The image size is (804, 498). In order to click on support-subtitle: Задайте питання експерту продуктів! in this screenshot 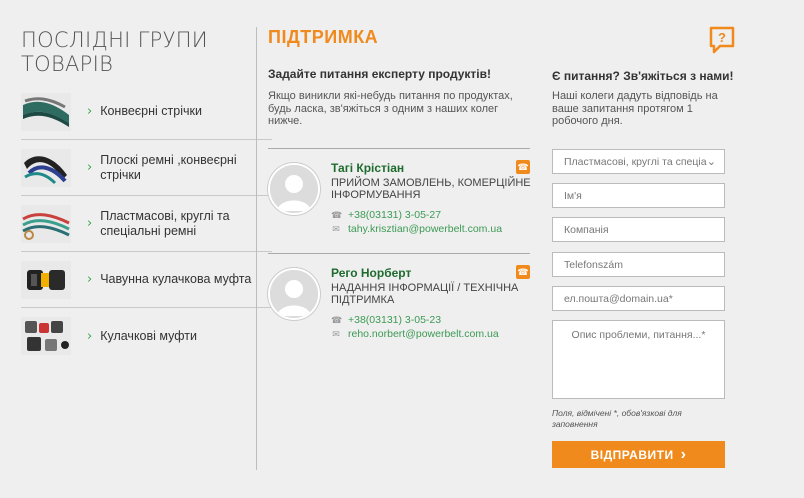, I will do `click(380, 74)`.